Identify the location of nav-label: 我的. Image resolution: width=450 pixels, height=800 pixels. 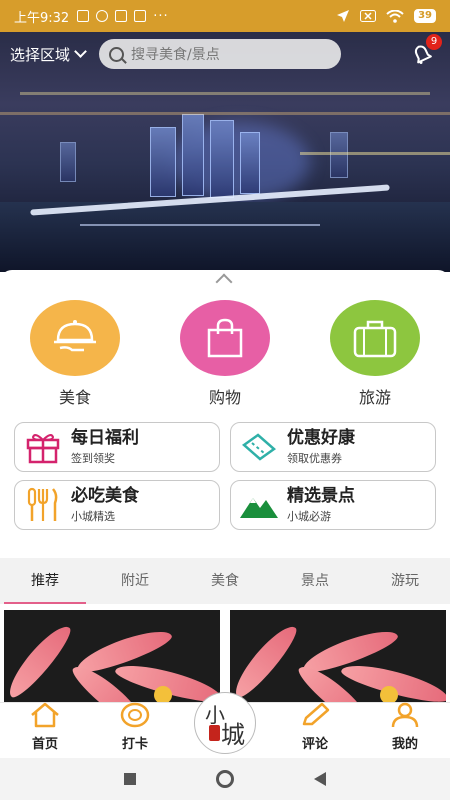
(404, 744).